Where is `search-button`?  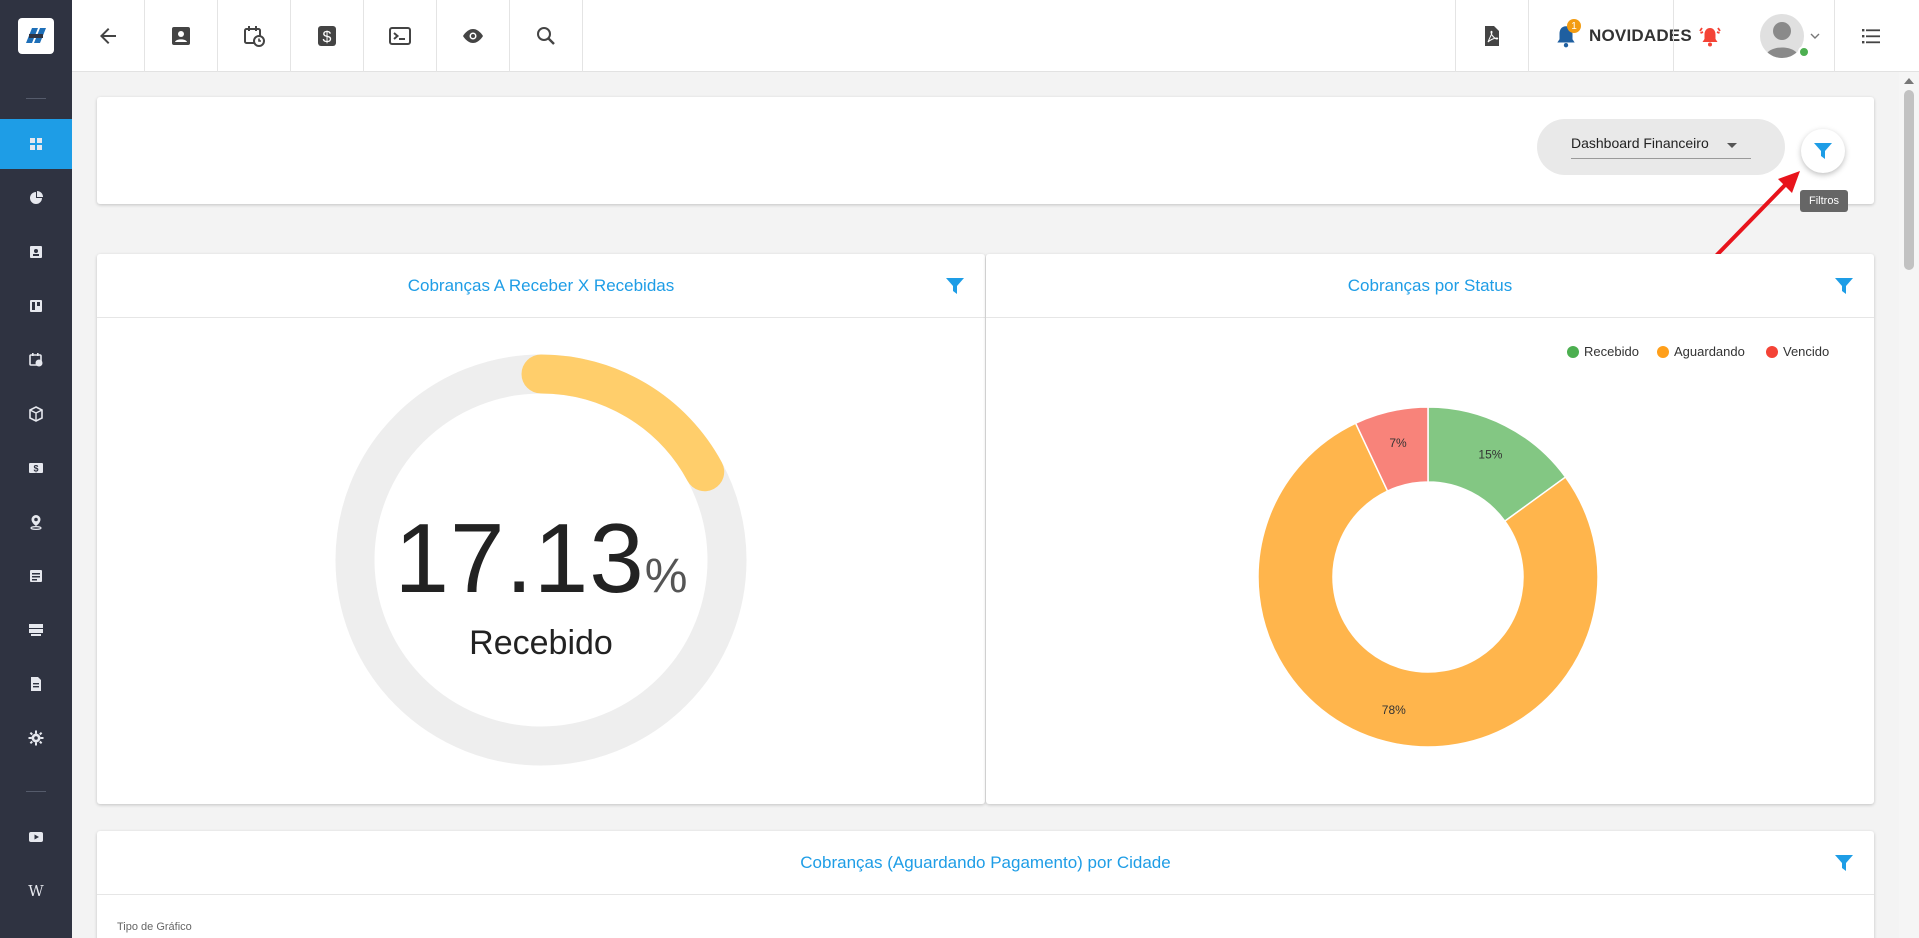 search-button is located at coordinates (546, 36).